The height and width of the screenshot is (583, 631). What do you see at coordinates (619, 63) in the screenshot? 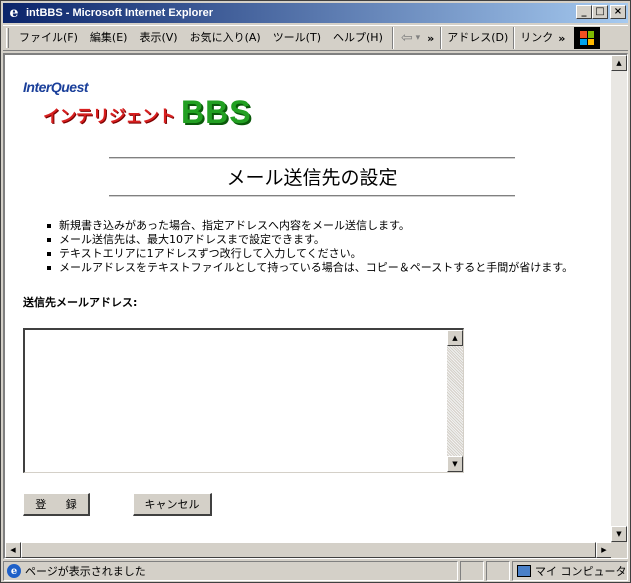
I see `scroll-up-button: ▲` at bounding box center [619, 63].